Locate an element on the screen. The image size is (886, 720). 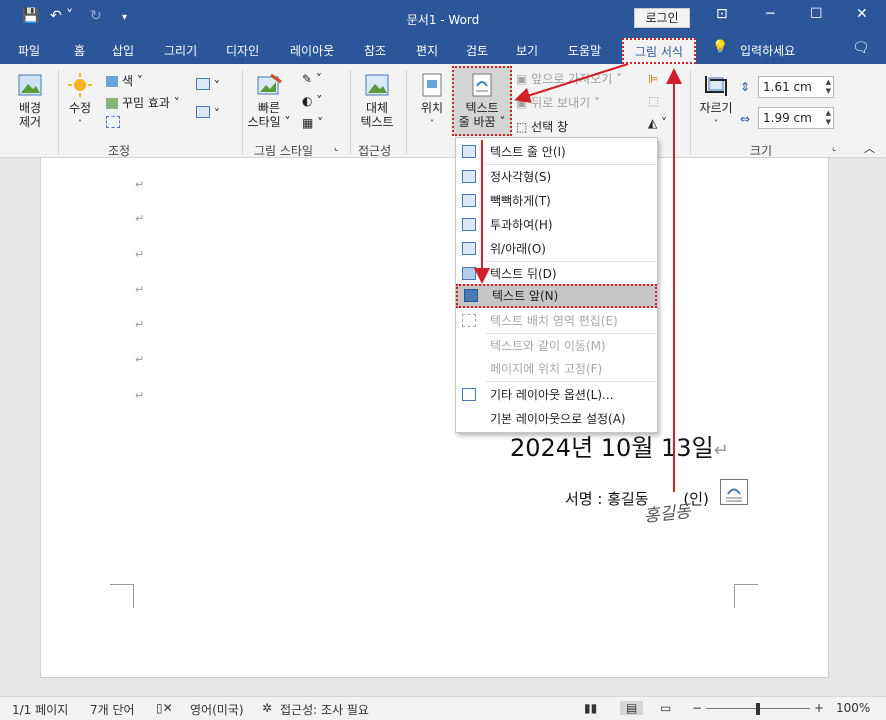
accessibility-icon: ✲ is located at coordinates (267, 708).